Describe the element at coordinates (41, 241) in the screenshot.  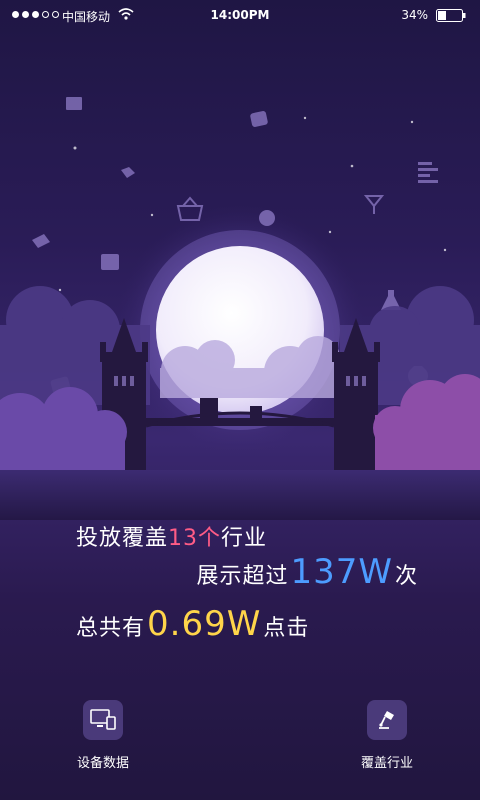
I see `lipstick-icon` at that location.